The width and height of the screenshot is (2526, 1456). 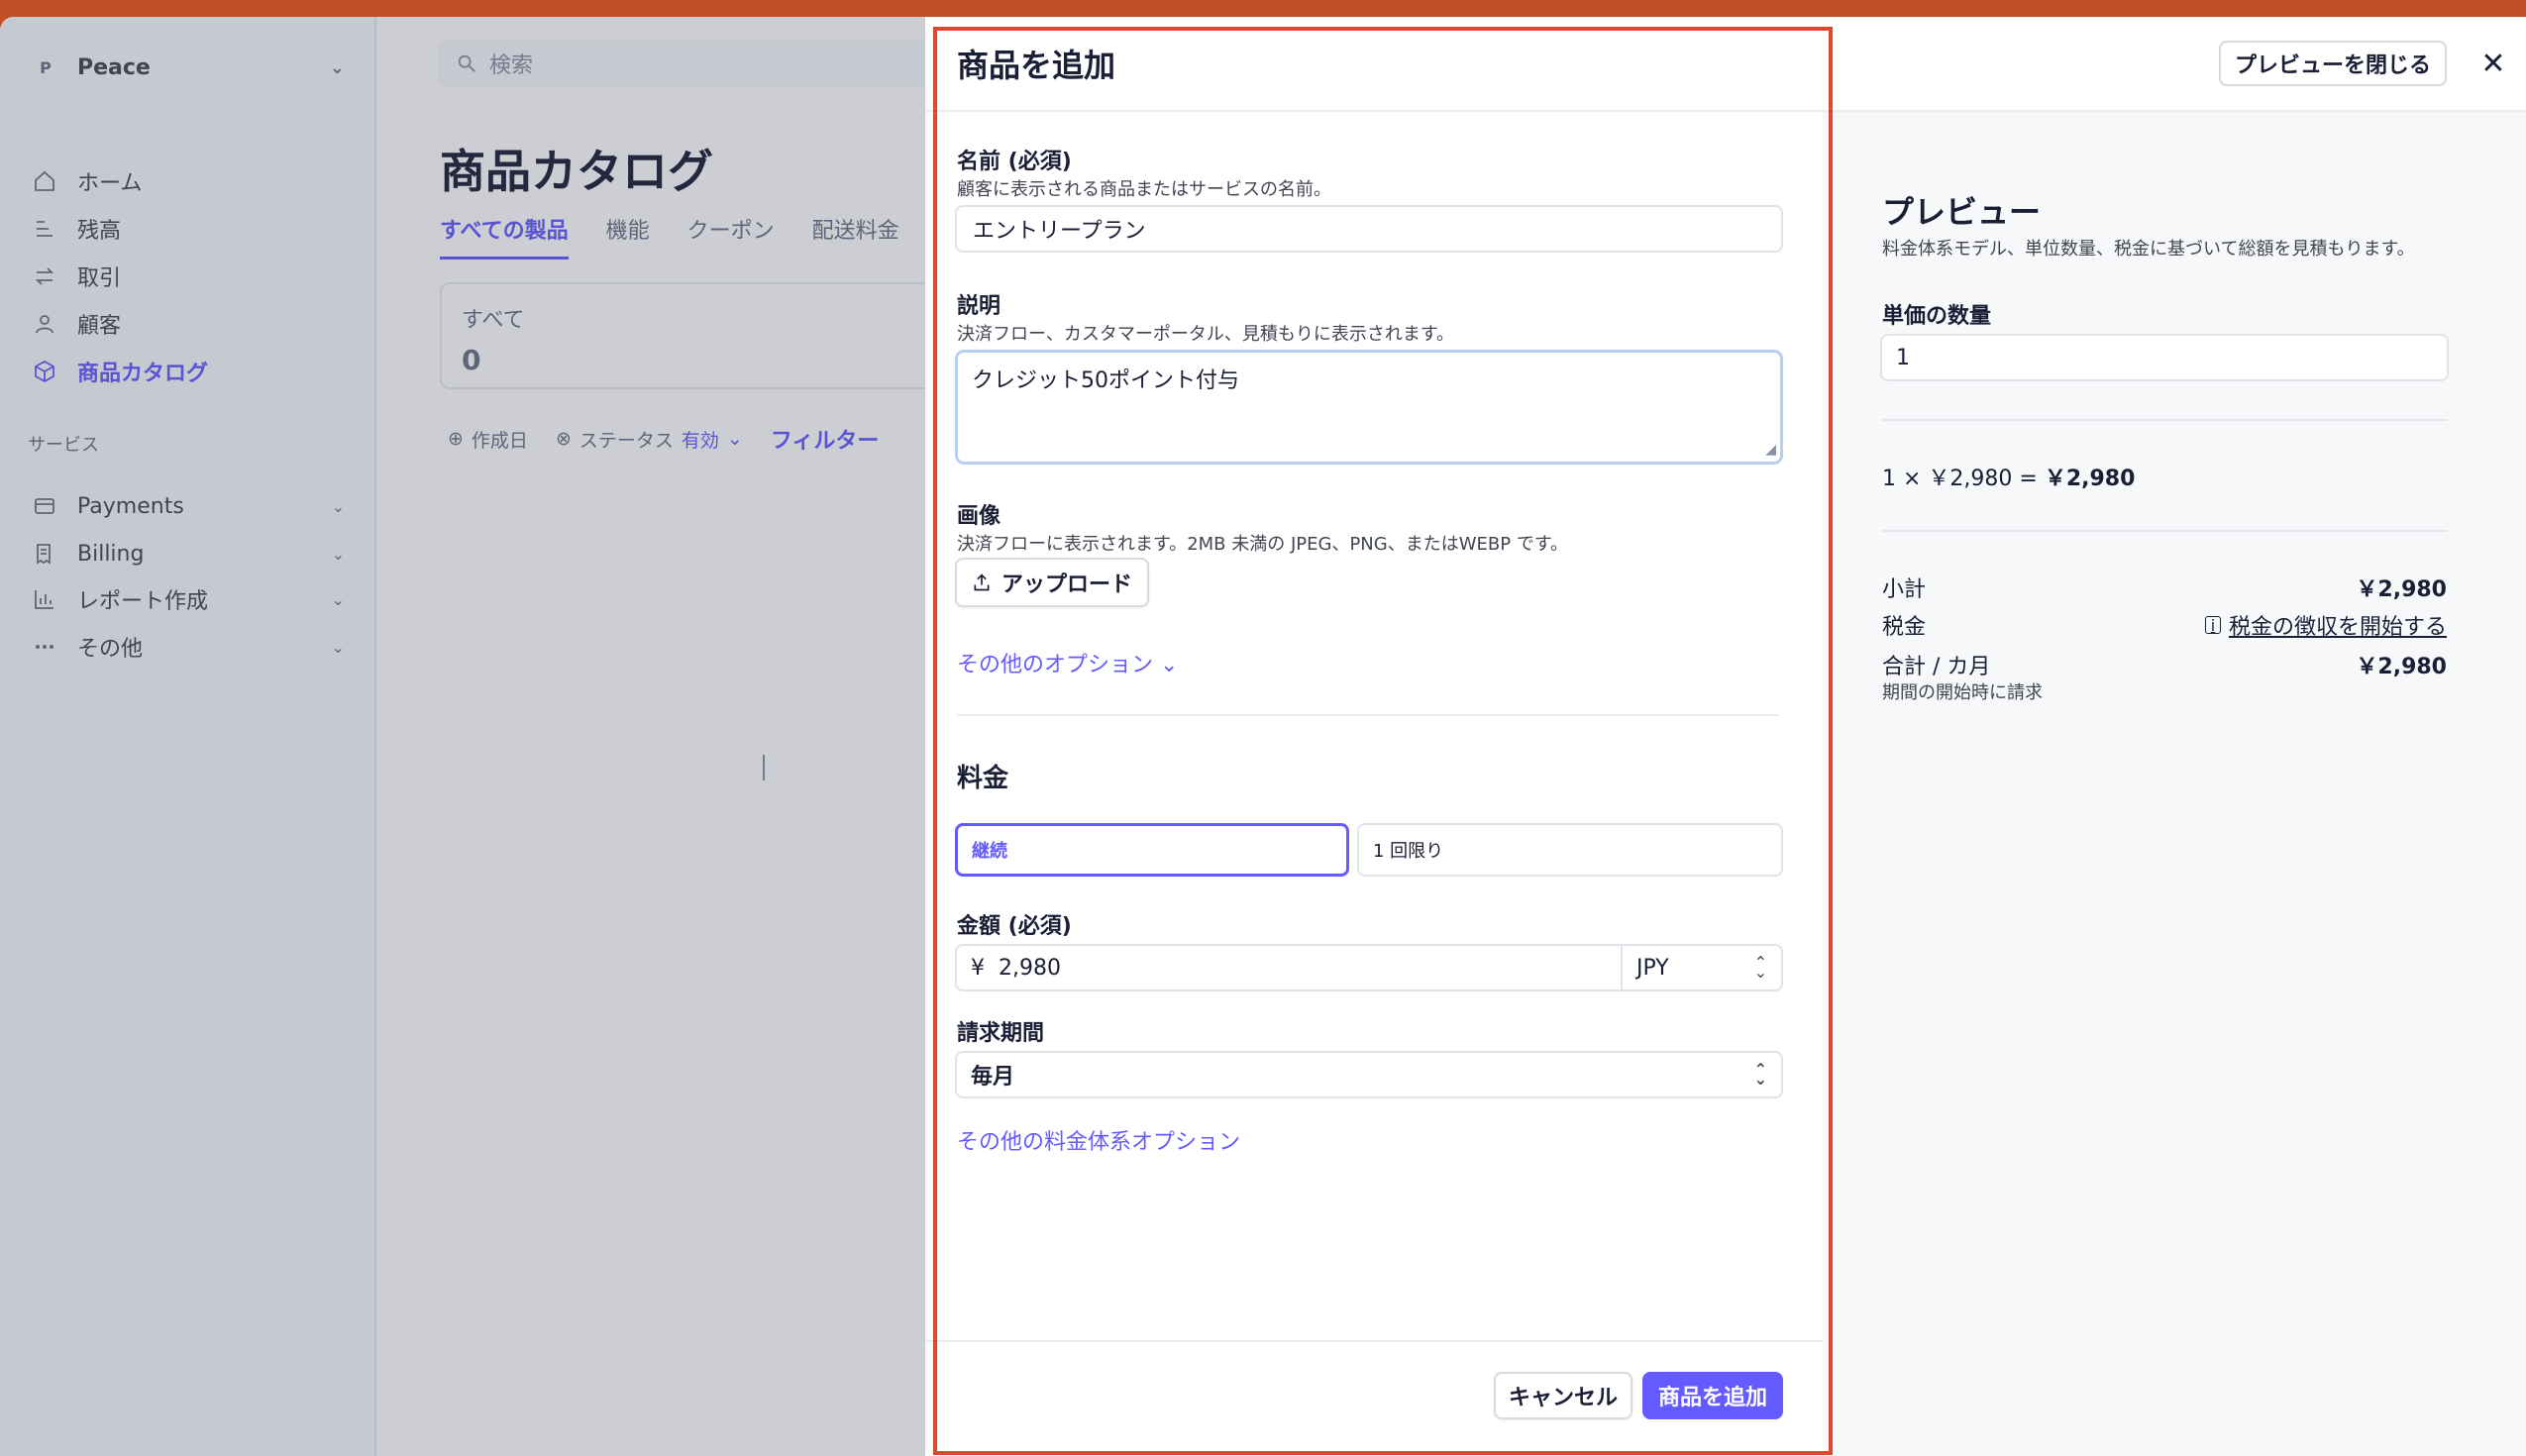 I want to click on price-calculation: 1 × ￥2,980 = ￥2,980, so click(x=2009, y=476).